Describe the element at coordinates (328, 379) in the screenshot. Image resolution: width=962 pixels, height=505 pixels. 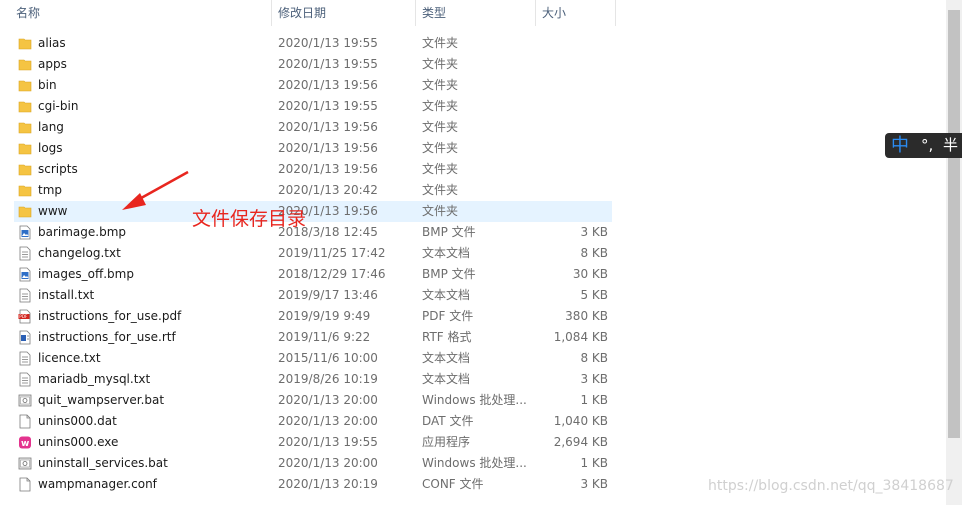
I see `file-modified-date: 2019/8/26 10:19` at that location.